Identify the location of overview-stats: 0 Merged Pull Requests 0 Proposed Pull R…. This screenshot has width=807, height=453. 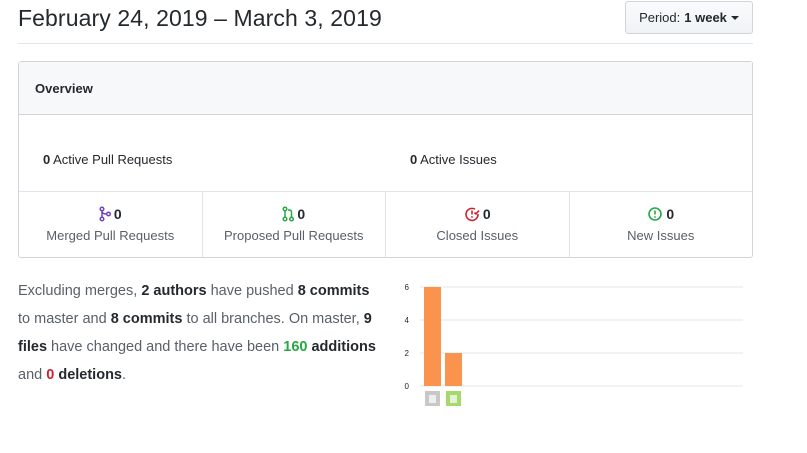
(385, 224).